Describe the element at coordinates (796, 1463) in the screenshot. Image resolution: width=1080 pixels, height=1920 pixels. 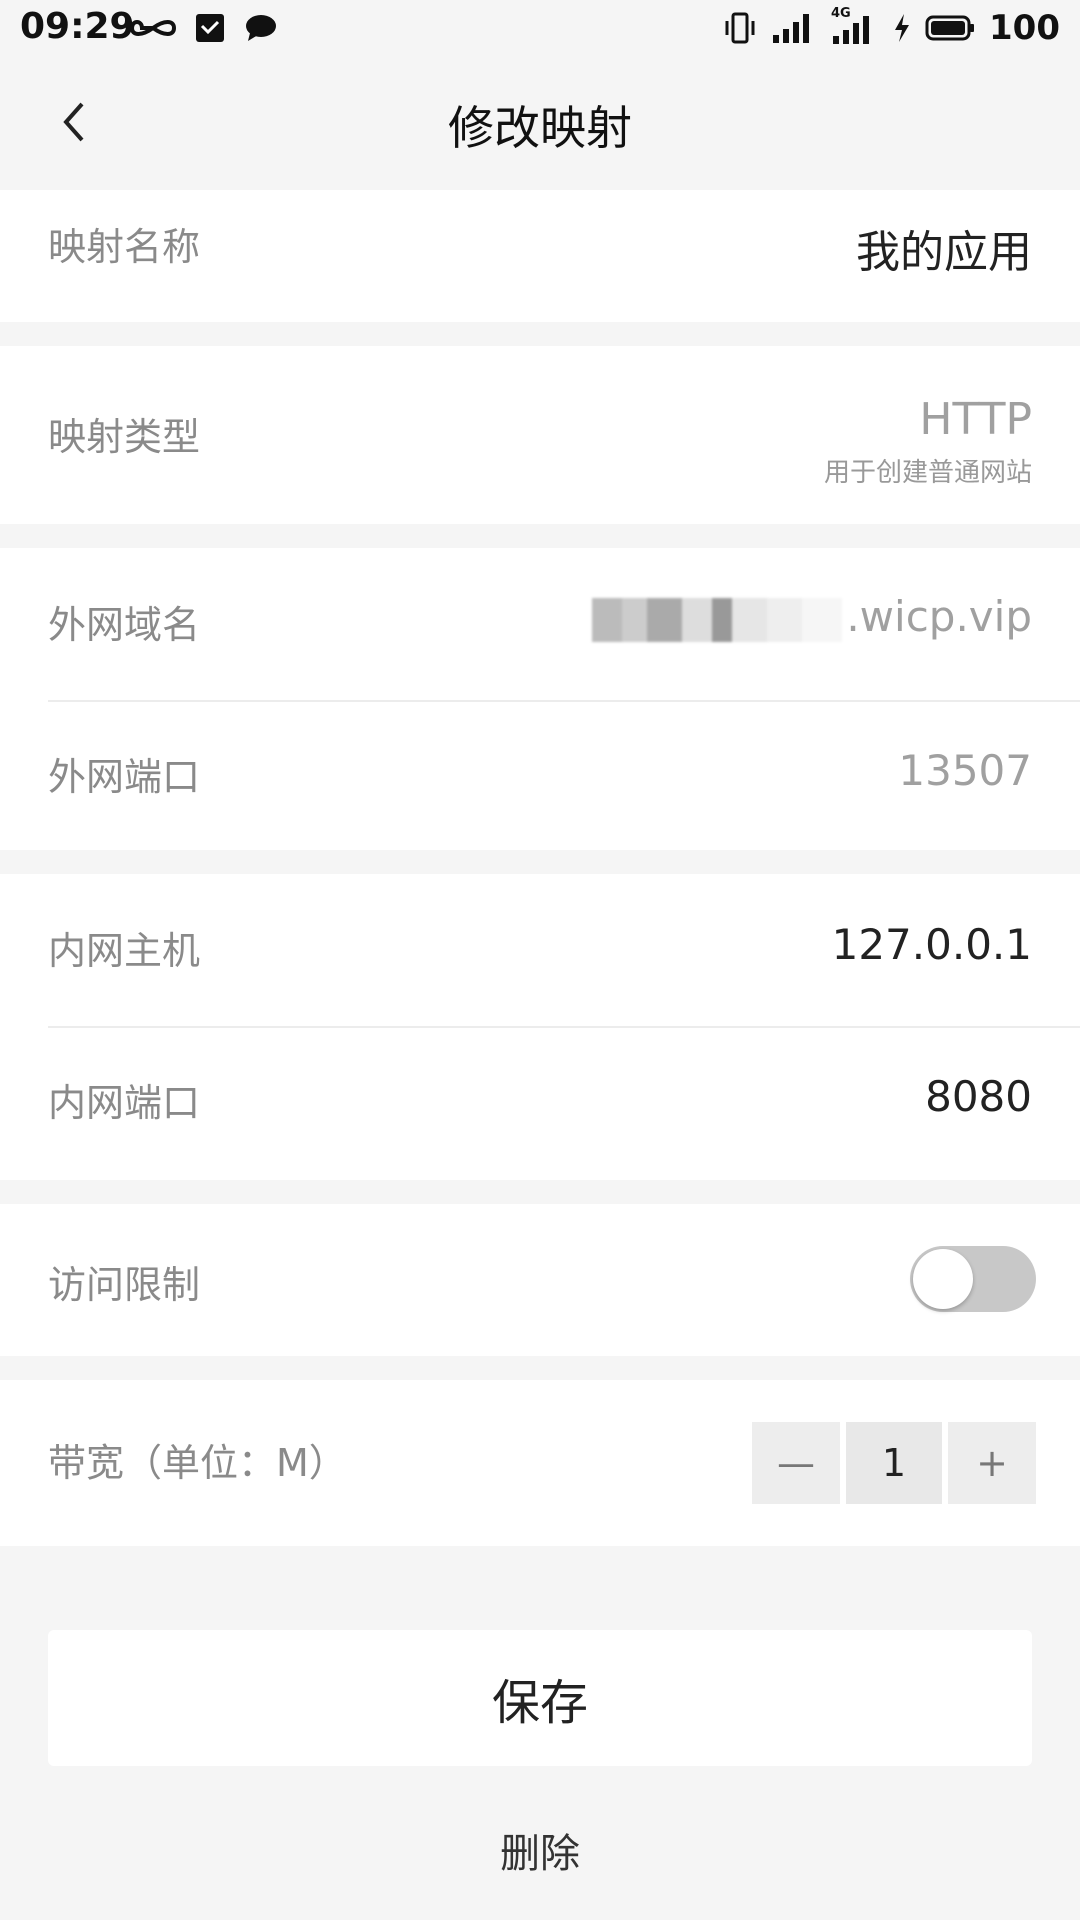
I see `bandwidth-decrement-button: —` at that location.